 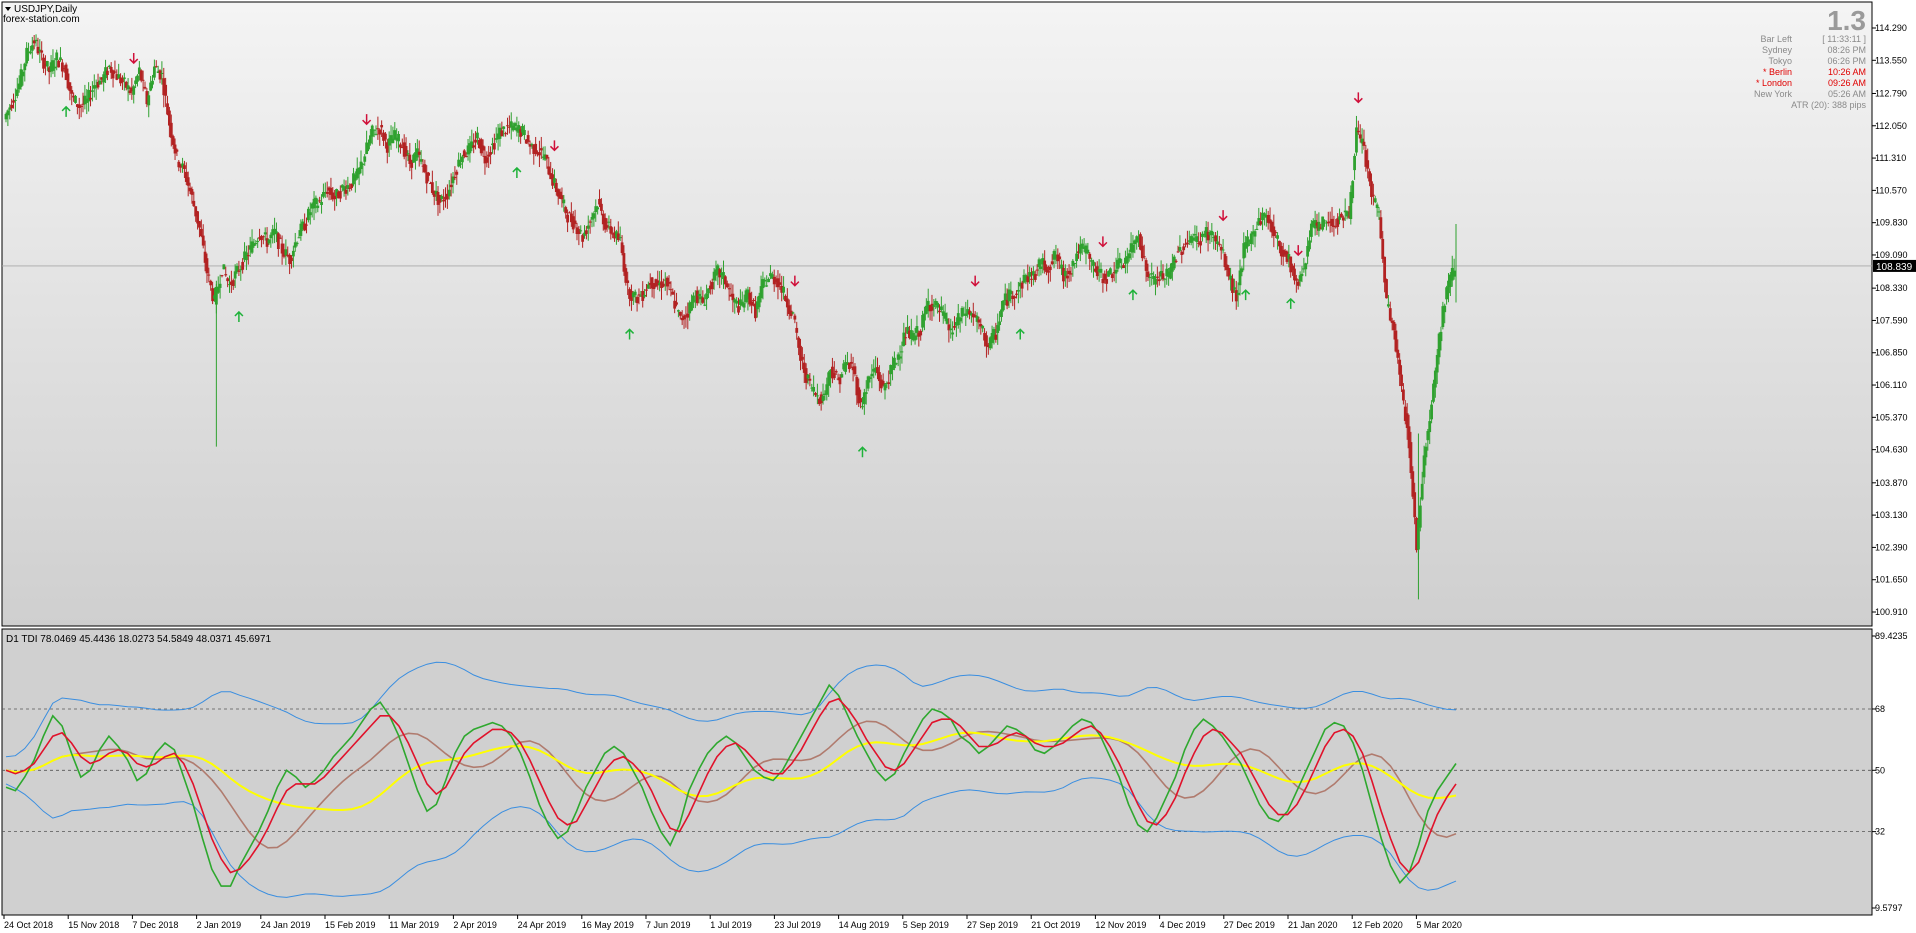 I want to click on symbol-header: USDJPY,Daily forex-station.com, so click(x=41, y=14).